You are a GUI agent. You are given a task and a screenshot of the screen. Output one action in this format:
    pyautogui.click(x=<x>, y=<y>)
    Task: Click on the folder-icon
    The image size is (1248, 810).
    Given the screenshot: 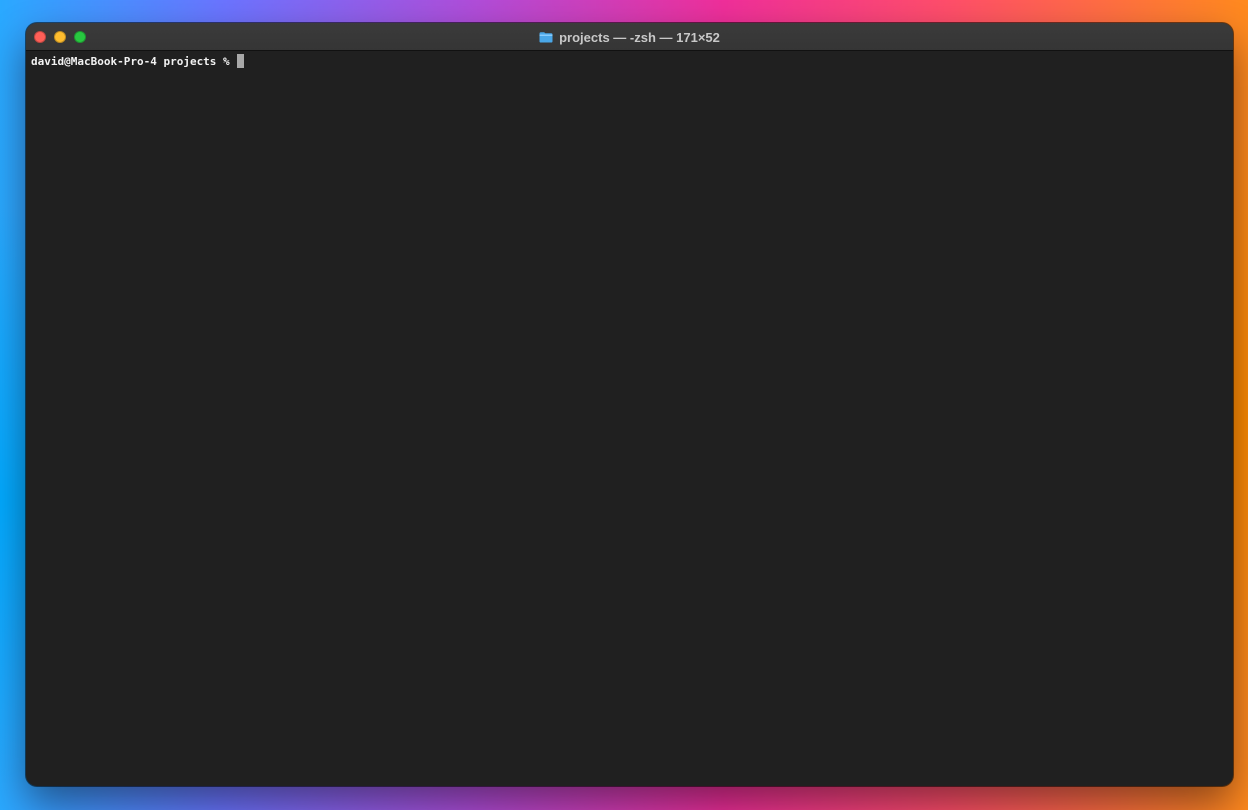 What is the action you would take?
    pyautogui.click(x=546, y=37)
    